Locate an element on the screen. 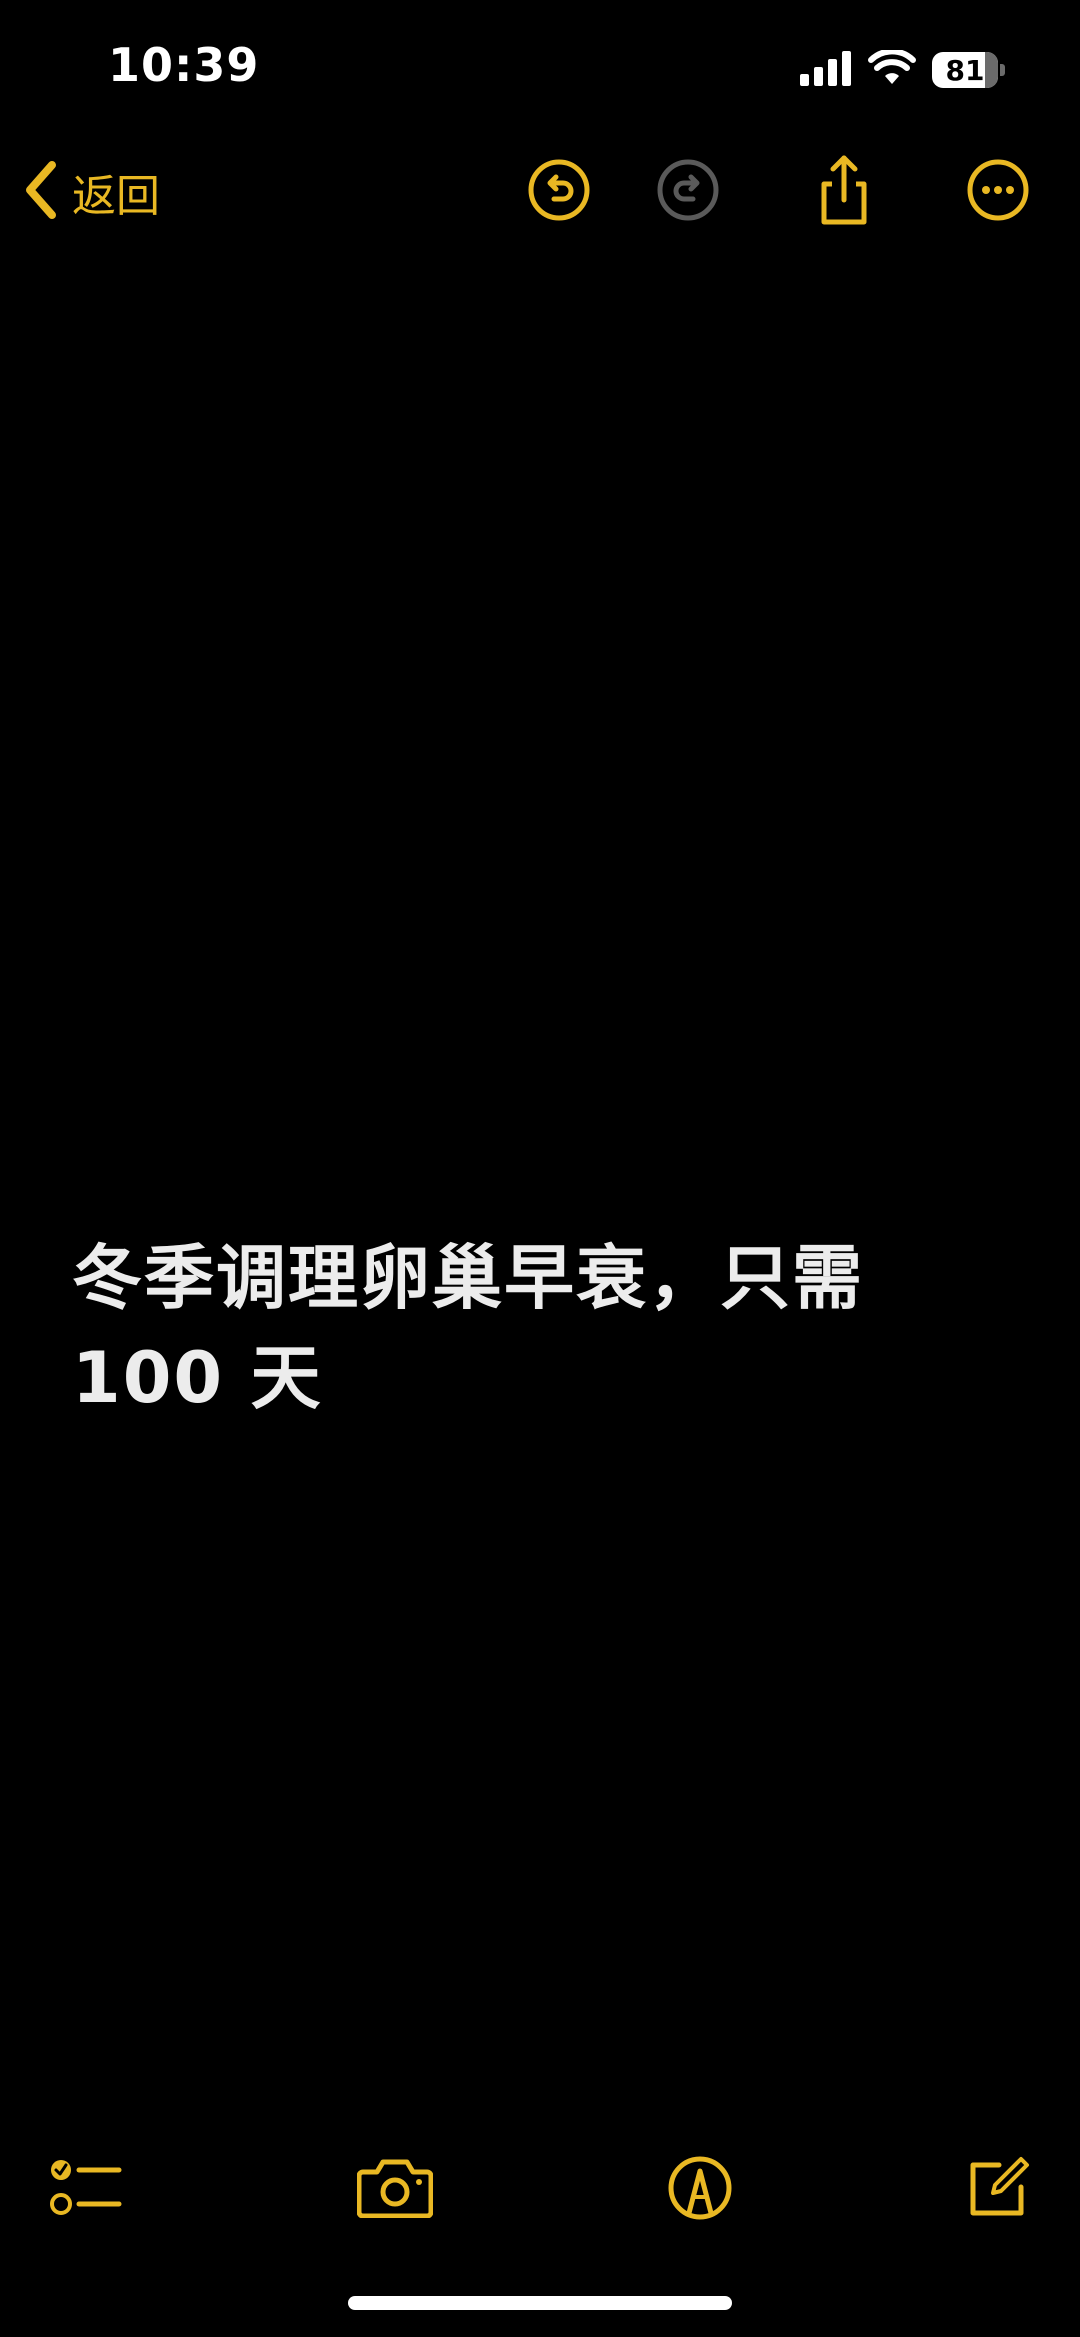  redo-button is located at coordinates (688, 192).